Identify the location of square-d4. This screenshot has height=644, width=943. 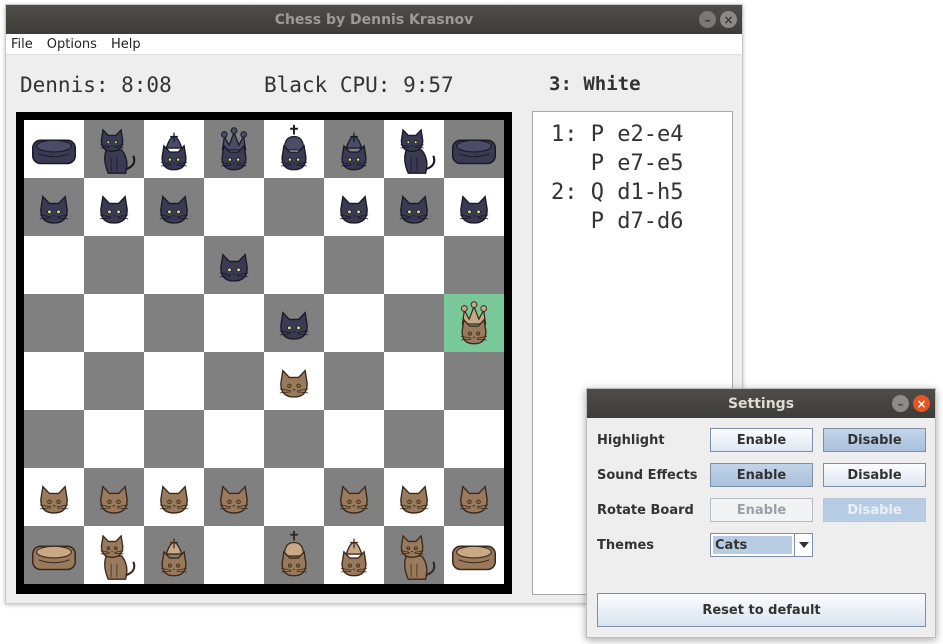
(234, 381).